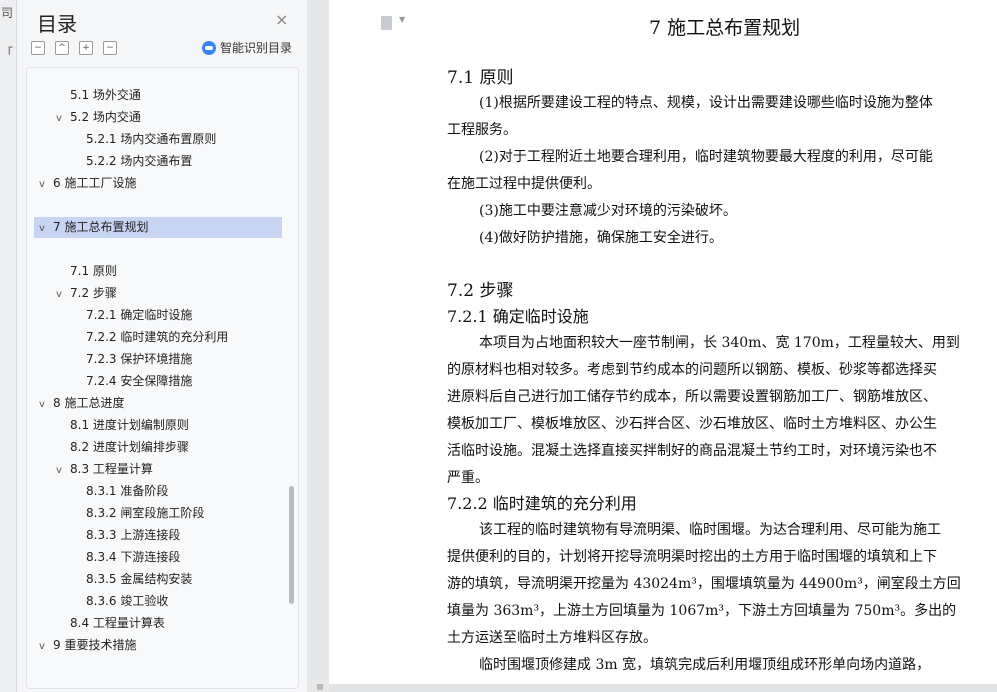  Describe the element at coordinates (95, 183) in the screenshot. I see `toc-item-label: 6 施工工厂设施` at that location.